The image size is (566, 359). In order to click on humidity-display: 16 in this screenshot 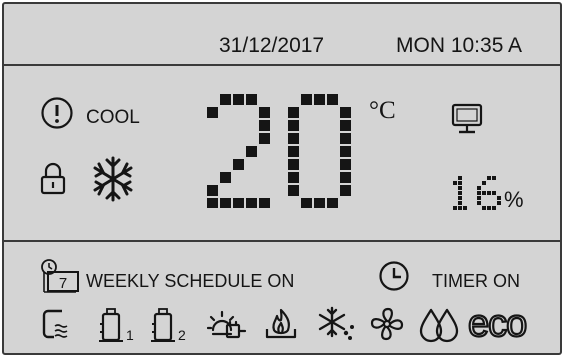, I will do `click(475, 194)`.